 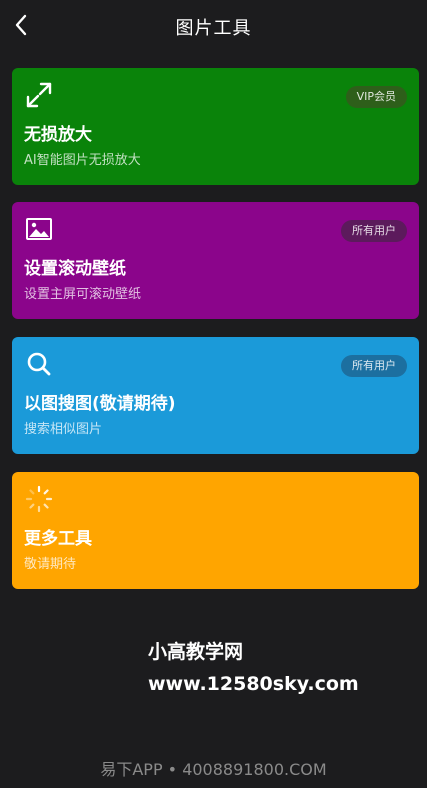 What do you see at coordinates (39, 499) in the screenshot?
I see `loading-spinner-icon` at bounding box center [39, 499].